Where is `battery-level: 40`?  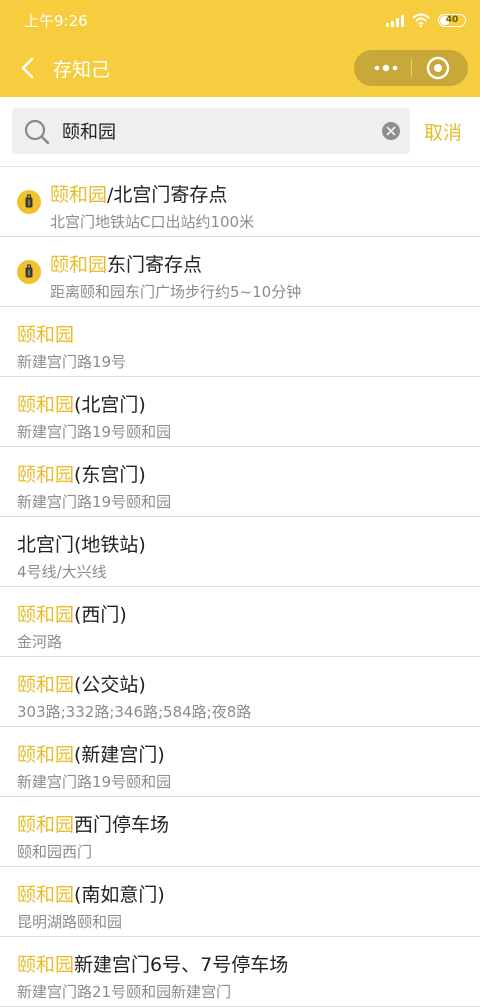 battery-level: 40 is located at coordinates (452, 19).